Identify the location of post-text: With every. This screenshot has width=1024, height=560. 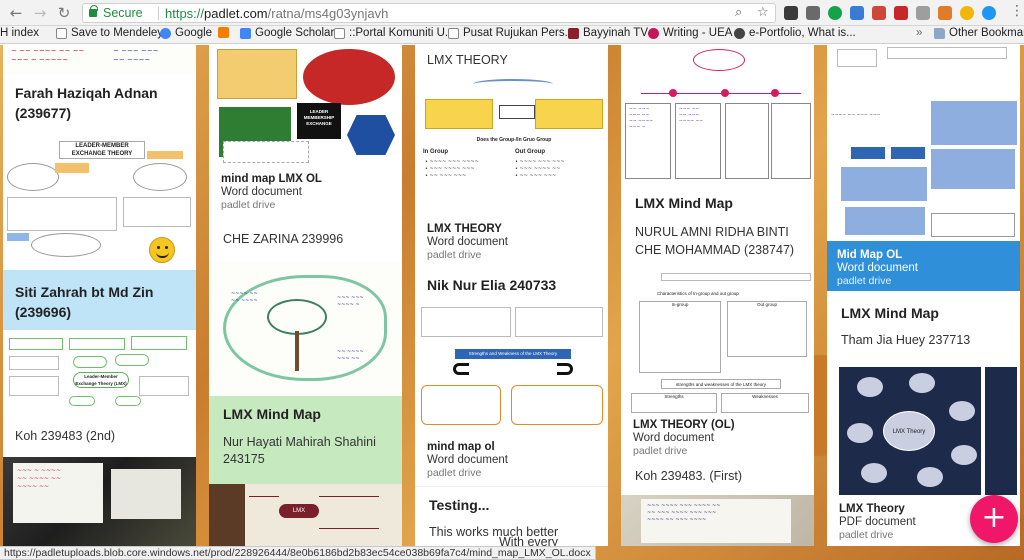
(529, 540).